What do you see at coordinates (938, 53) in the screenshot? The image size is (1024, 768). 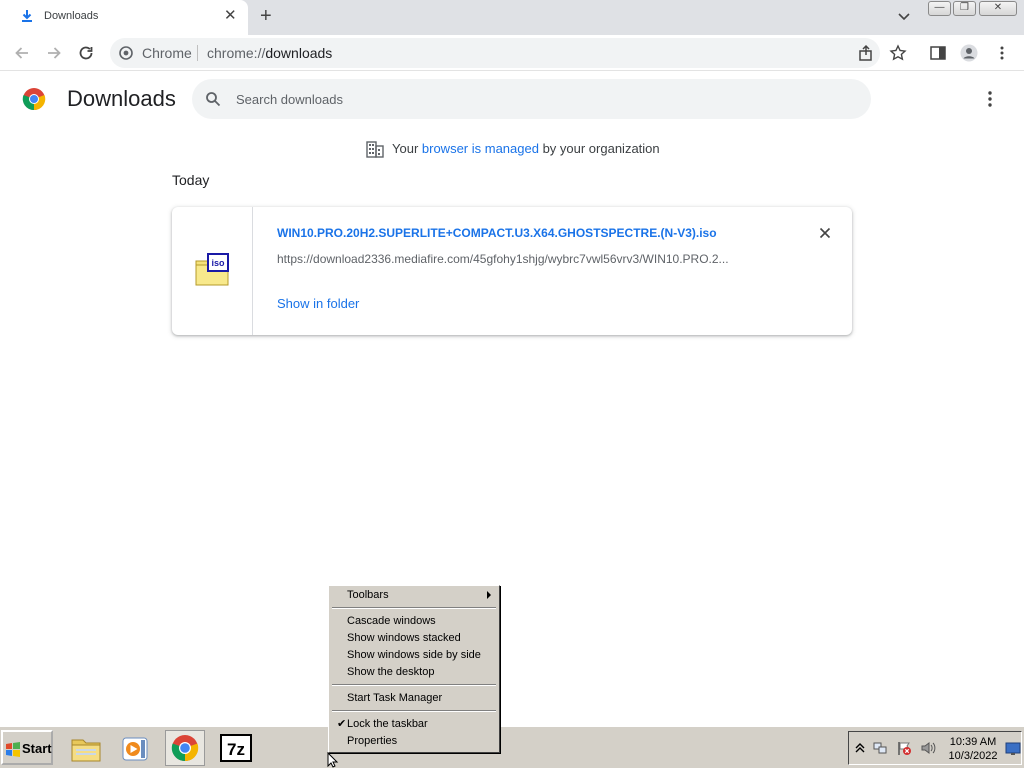 I see `side-panel-icon` at bounding box center [938, 53].